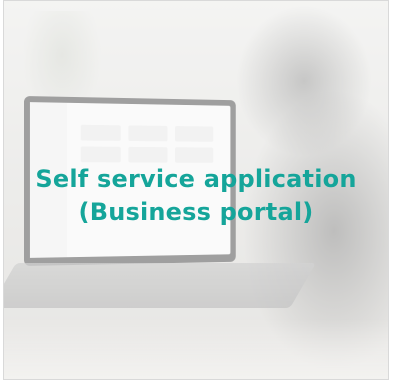  Describe the element at coordinates (196, 179) in the screenshot. I see `card-title-line-1: Self service application` at that location.